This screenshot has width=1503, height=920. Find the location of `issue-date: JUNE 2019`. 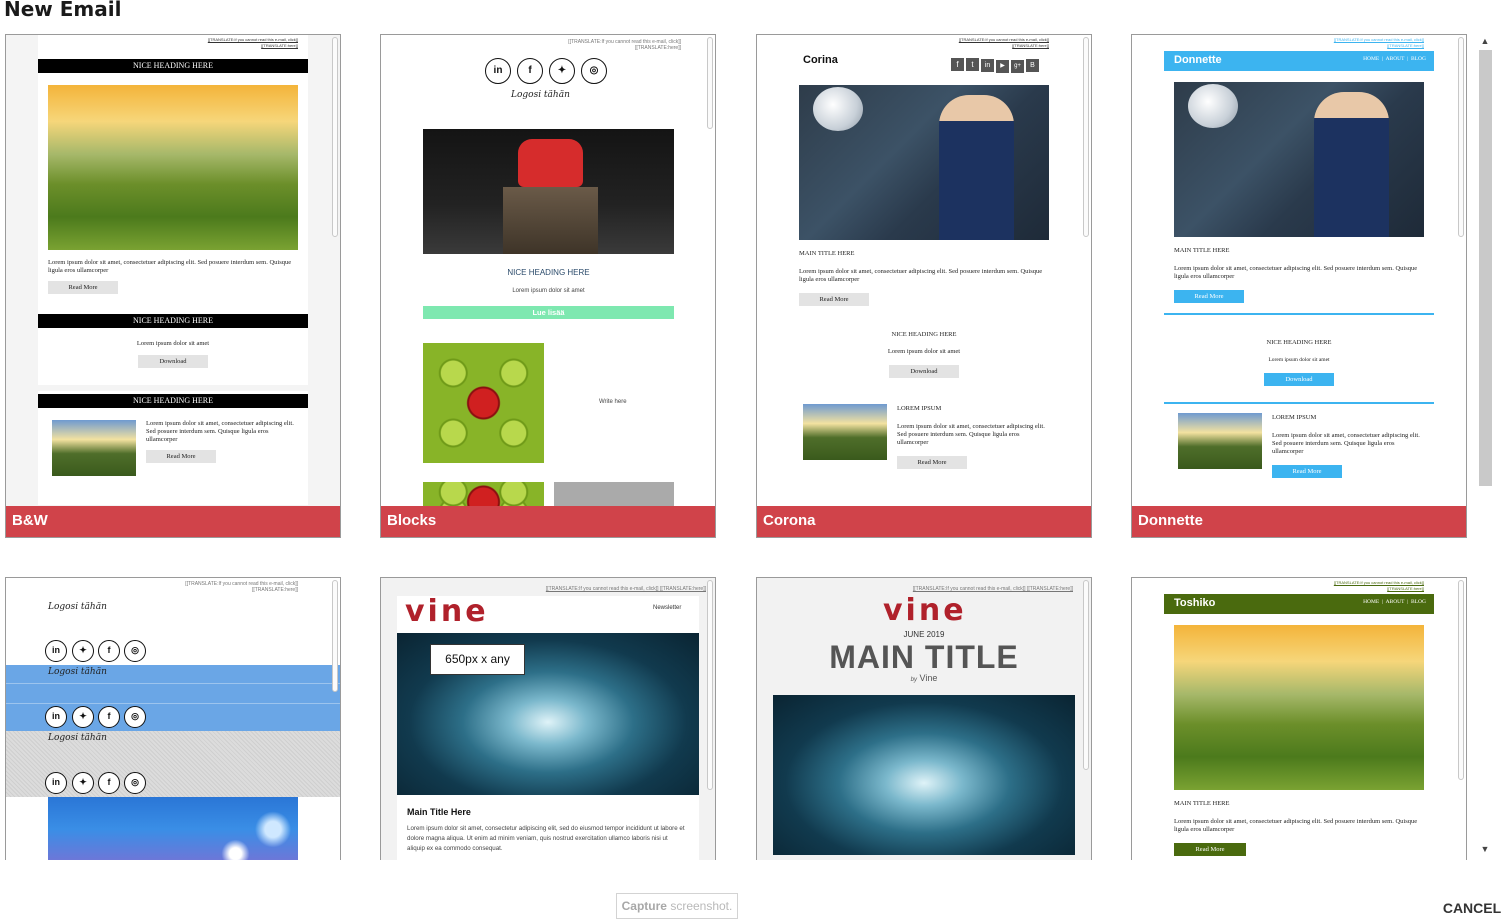

issue-date: JUNE 2019 is located at coordinates (924, 634).